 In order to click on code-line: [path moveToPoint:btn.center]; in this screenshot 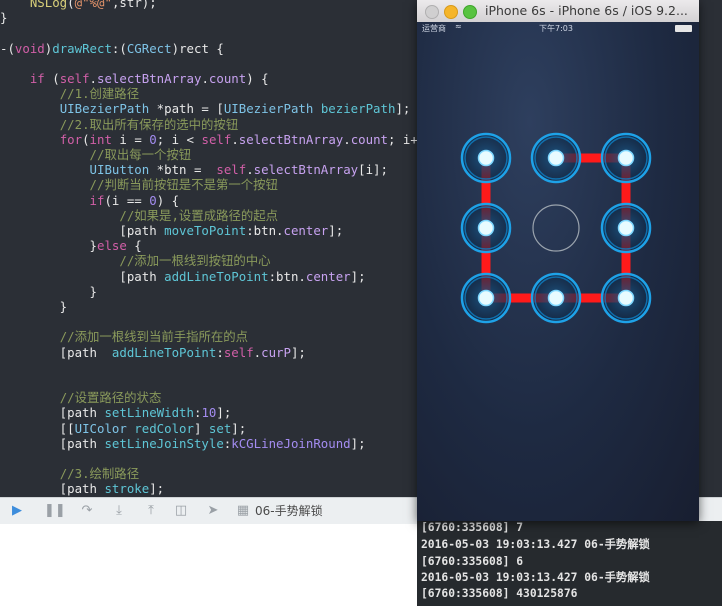, I will do `click(172, 230)`.